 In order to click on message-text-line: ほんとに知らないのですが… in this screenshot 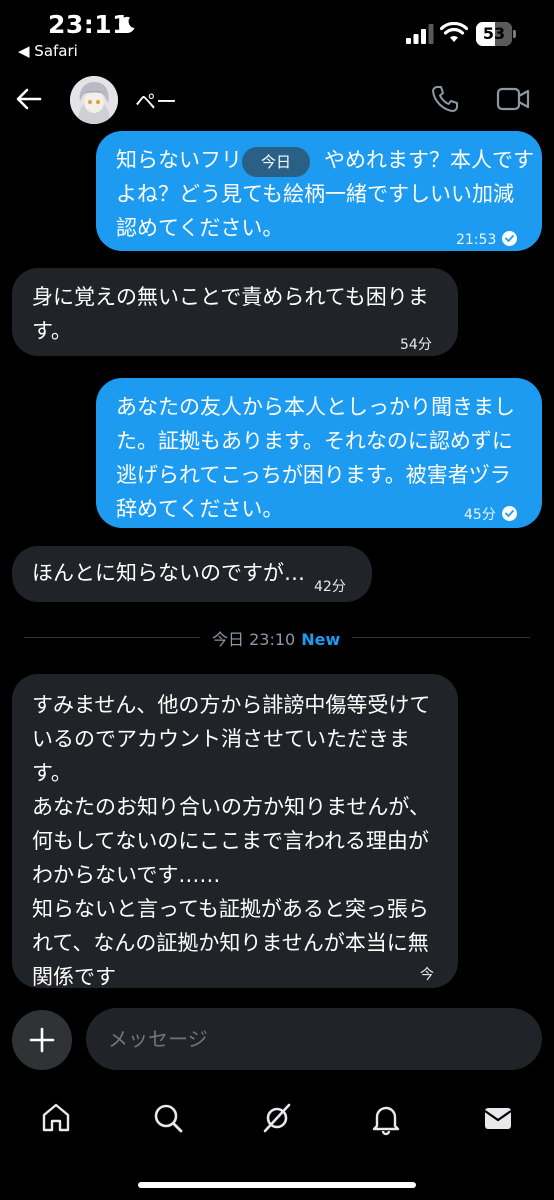, I will do `click(168, 573)`.